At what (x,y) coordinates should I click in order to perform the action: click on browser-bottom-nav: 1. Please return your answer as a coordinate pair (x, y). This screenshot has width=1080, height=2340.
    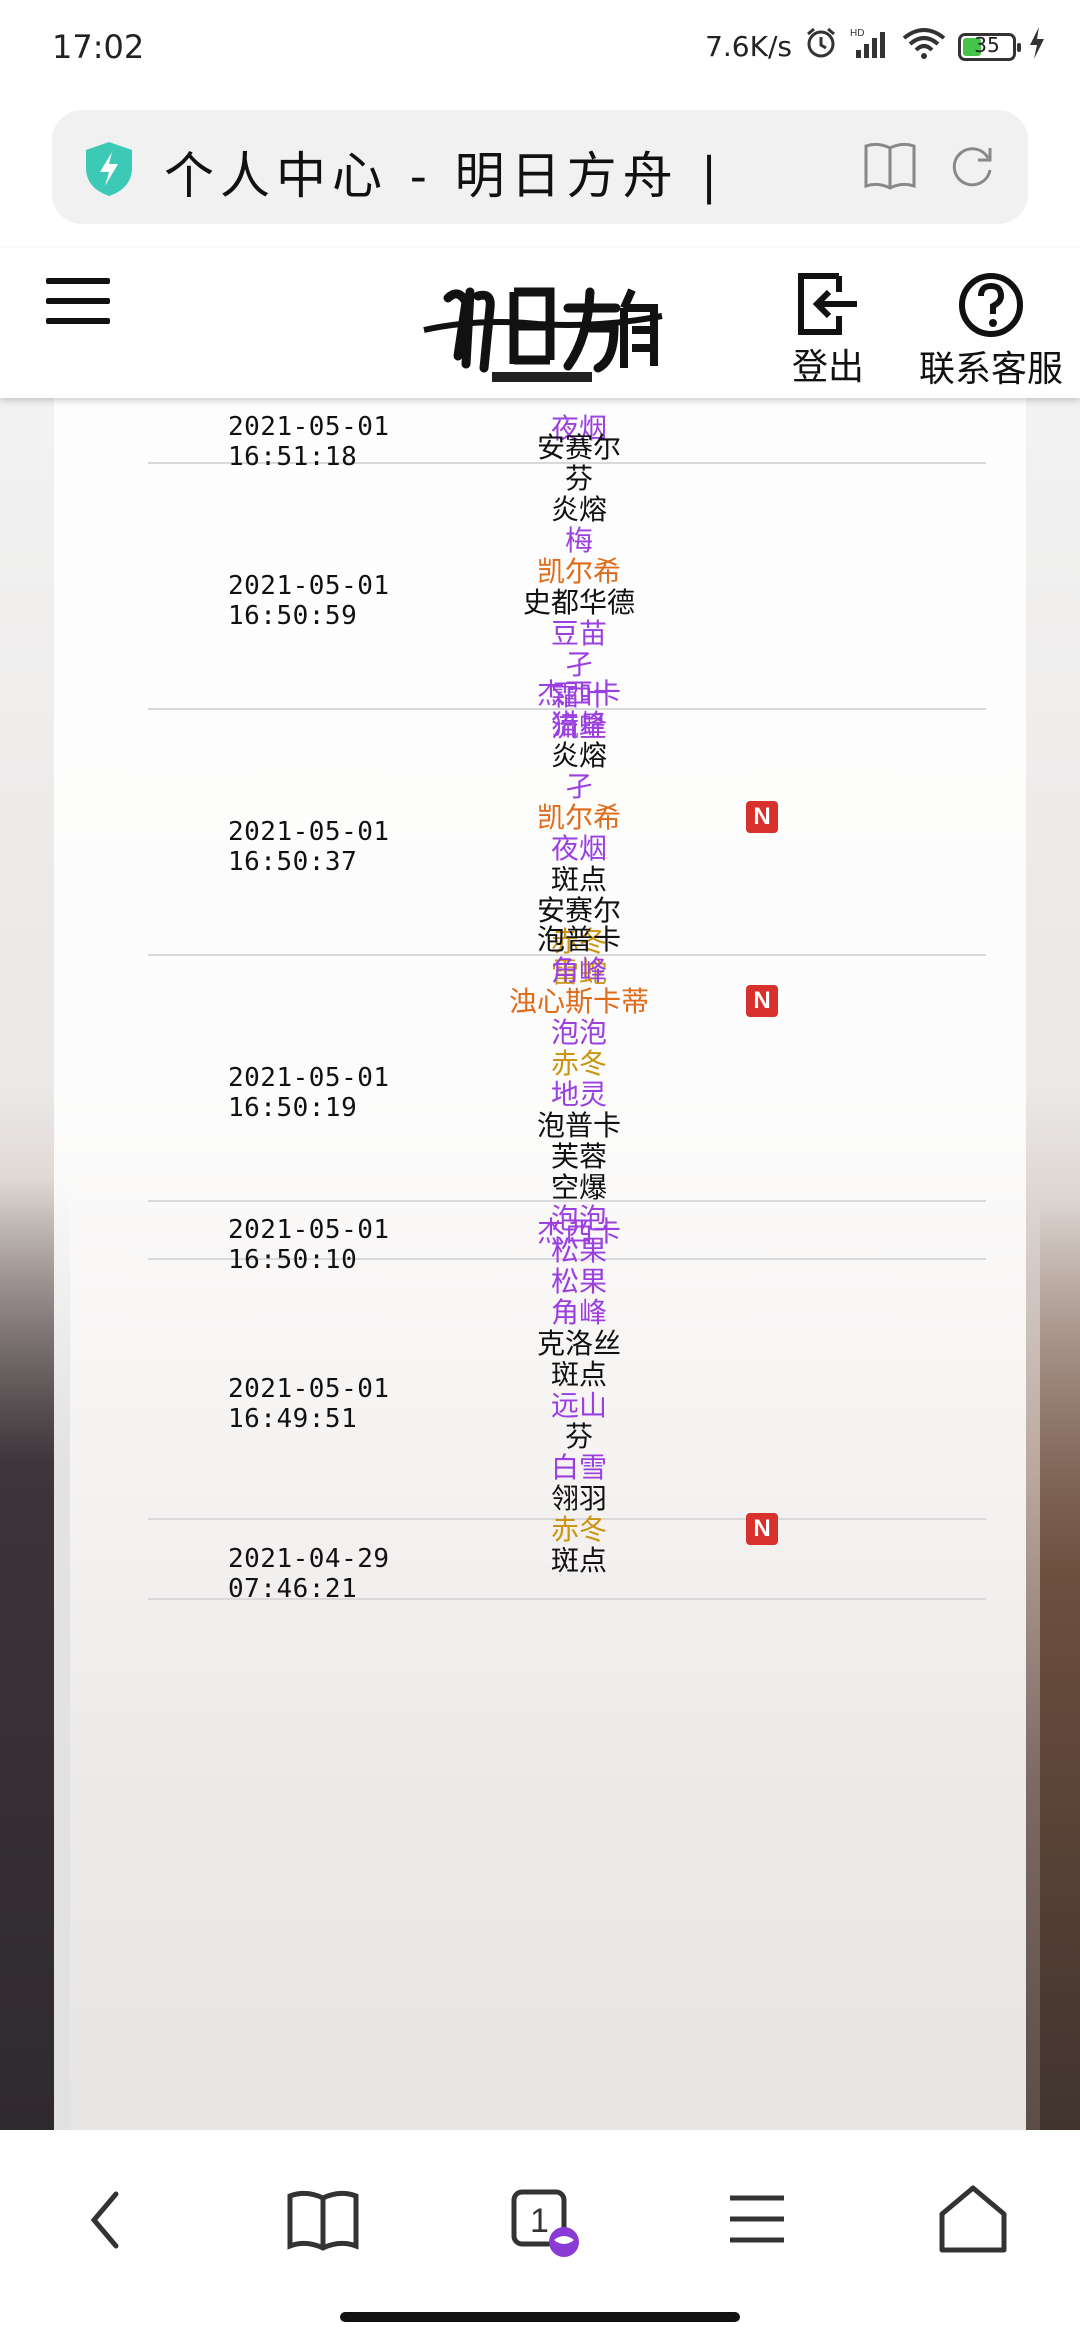
    Looking at the image, I should click on (540, 2235).